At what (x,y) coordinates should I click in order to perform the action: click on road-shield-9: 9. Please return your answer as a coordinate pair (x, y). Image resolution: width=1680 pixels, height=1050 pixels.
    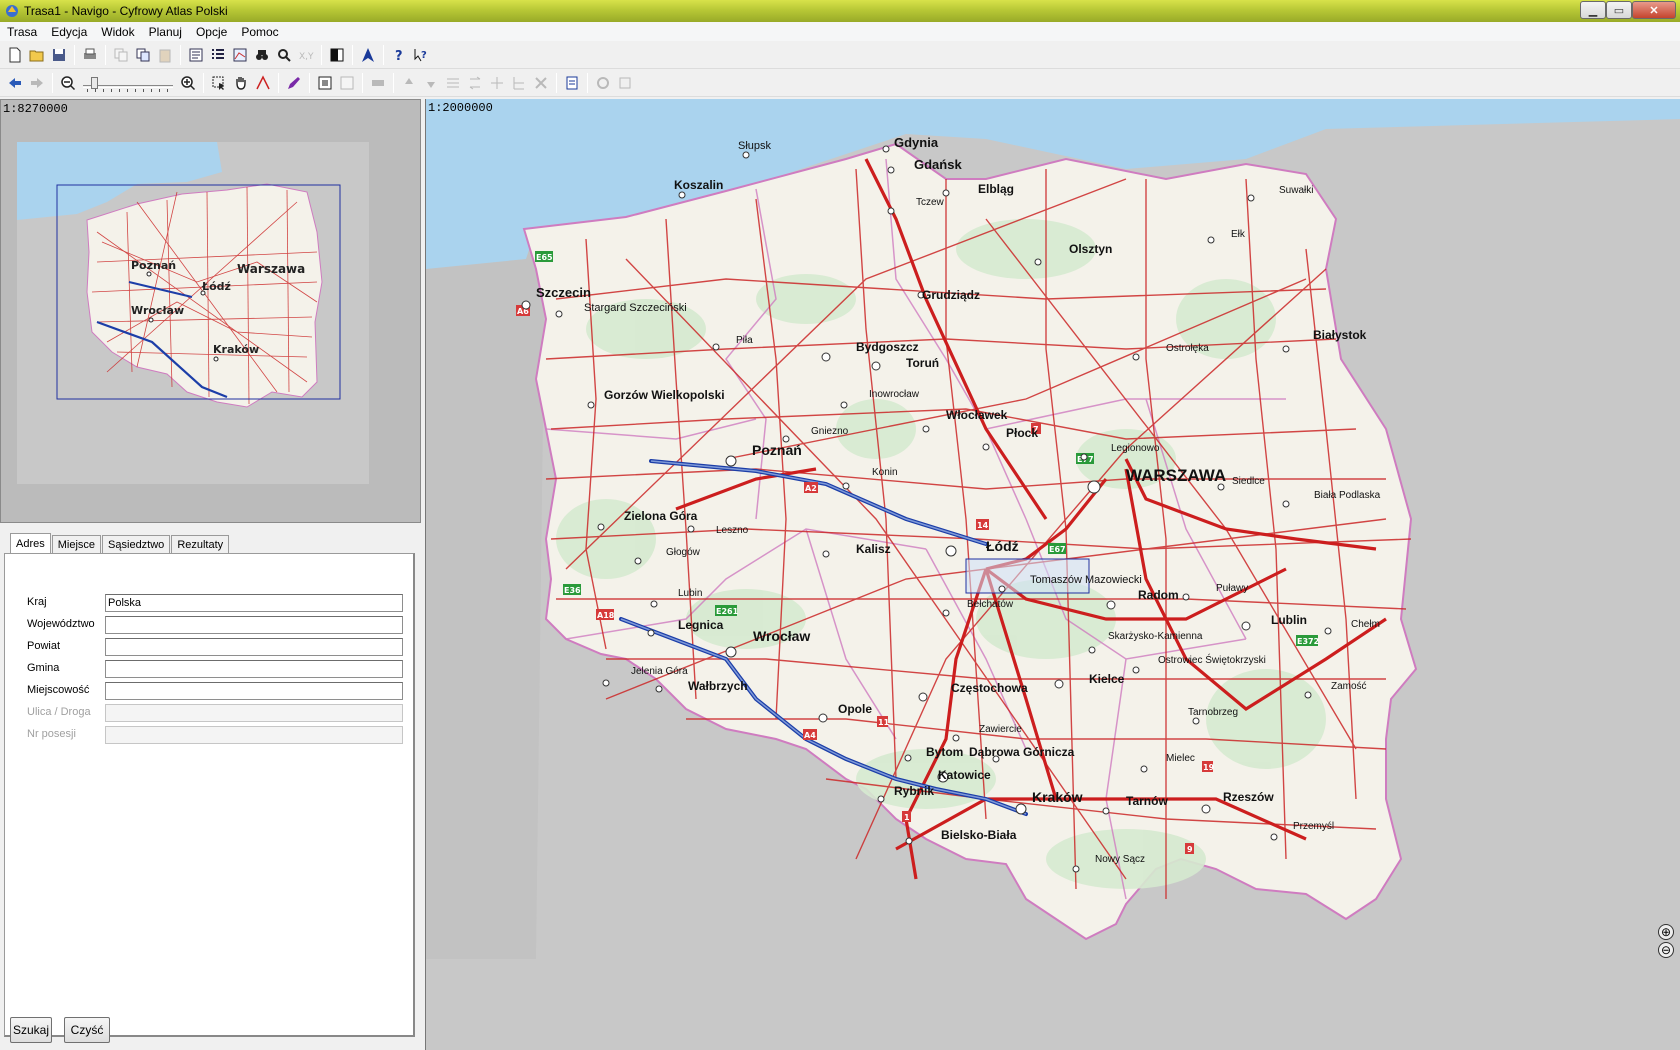
    Looking at the image, I should click on (1190, 849).